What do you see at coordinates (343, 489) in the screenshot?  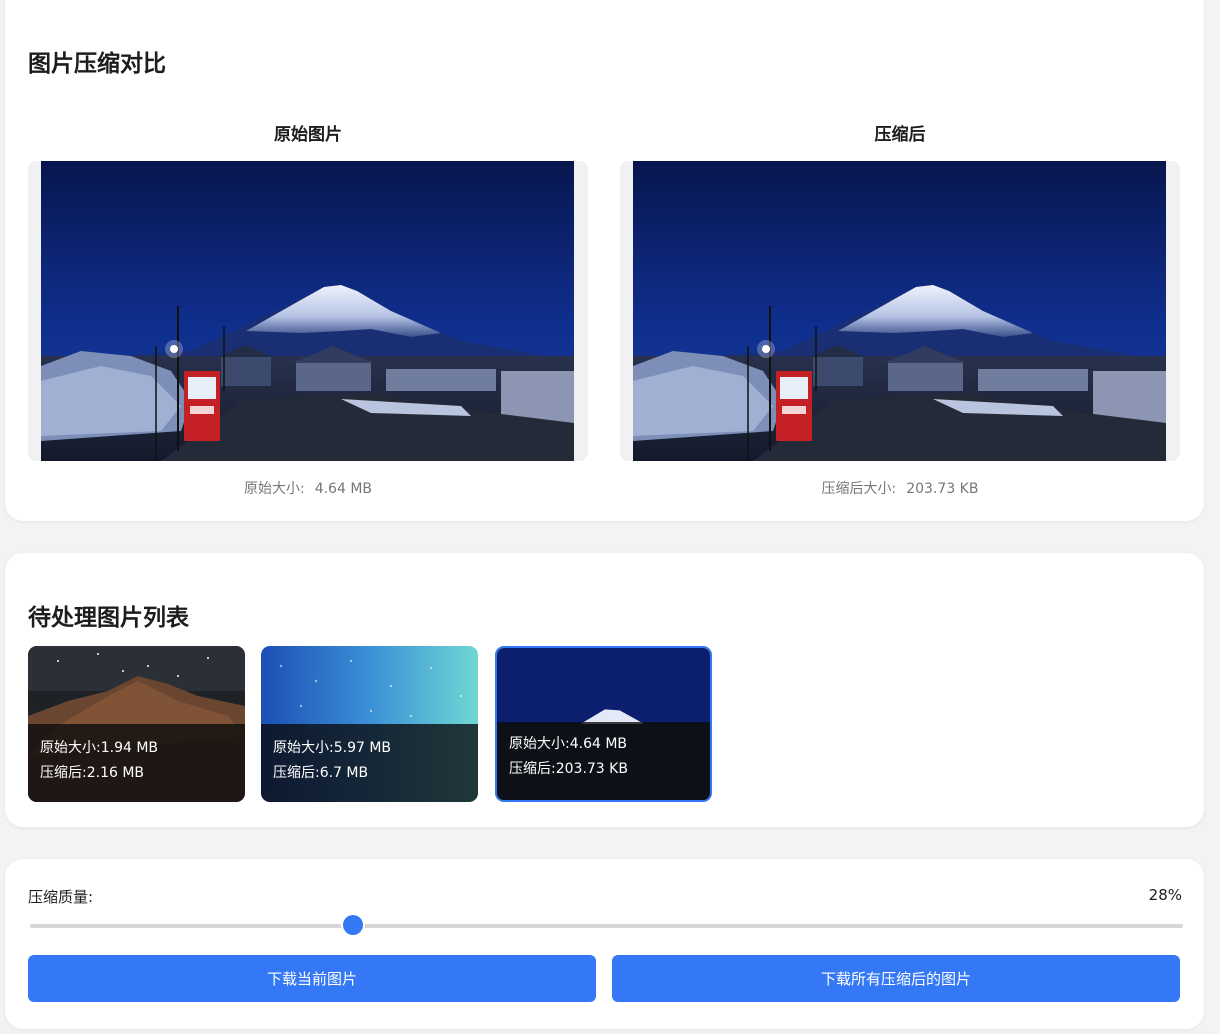 I see `original-size-value: 4.64 MB` at bounding box center [343, 489].